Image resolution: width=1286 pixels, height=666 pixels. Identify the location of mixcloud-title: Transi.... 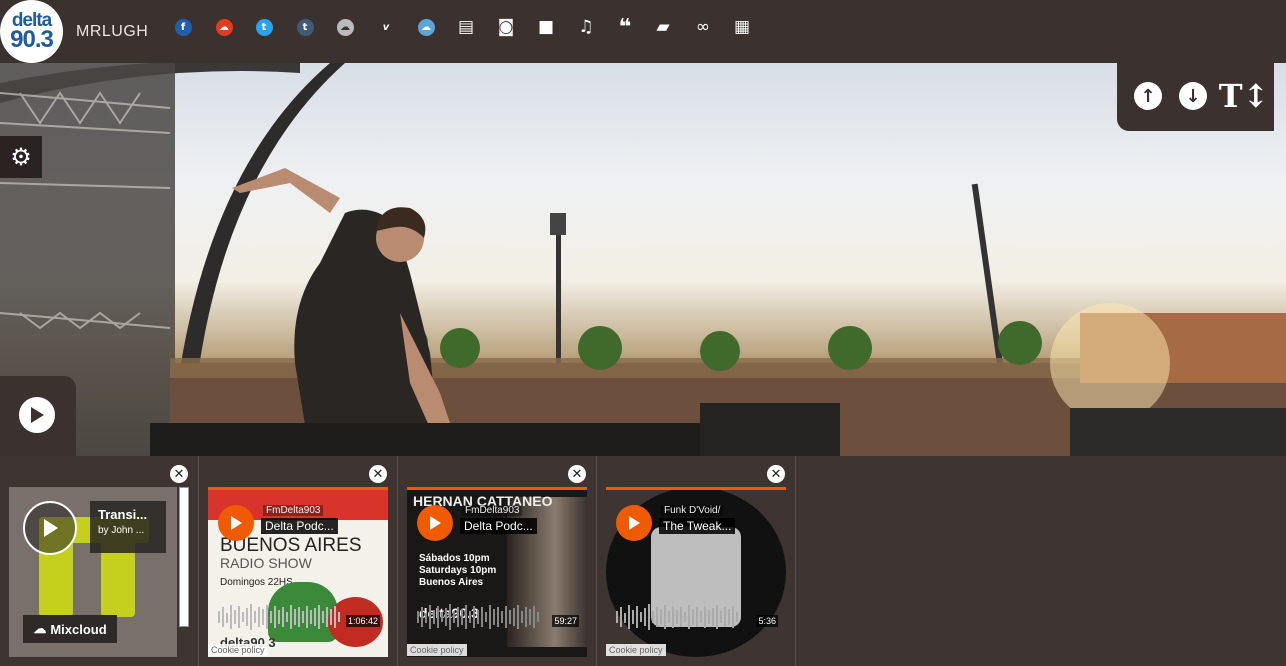
(123, 514).